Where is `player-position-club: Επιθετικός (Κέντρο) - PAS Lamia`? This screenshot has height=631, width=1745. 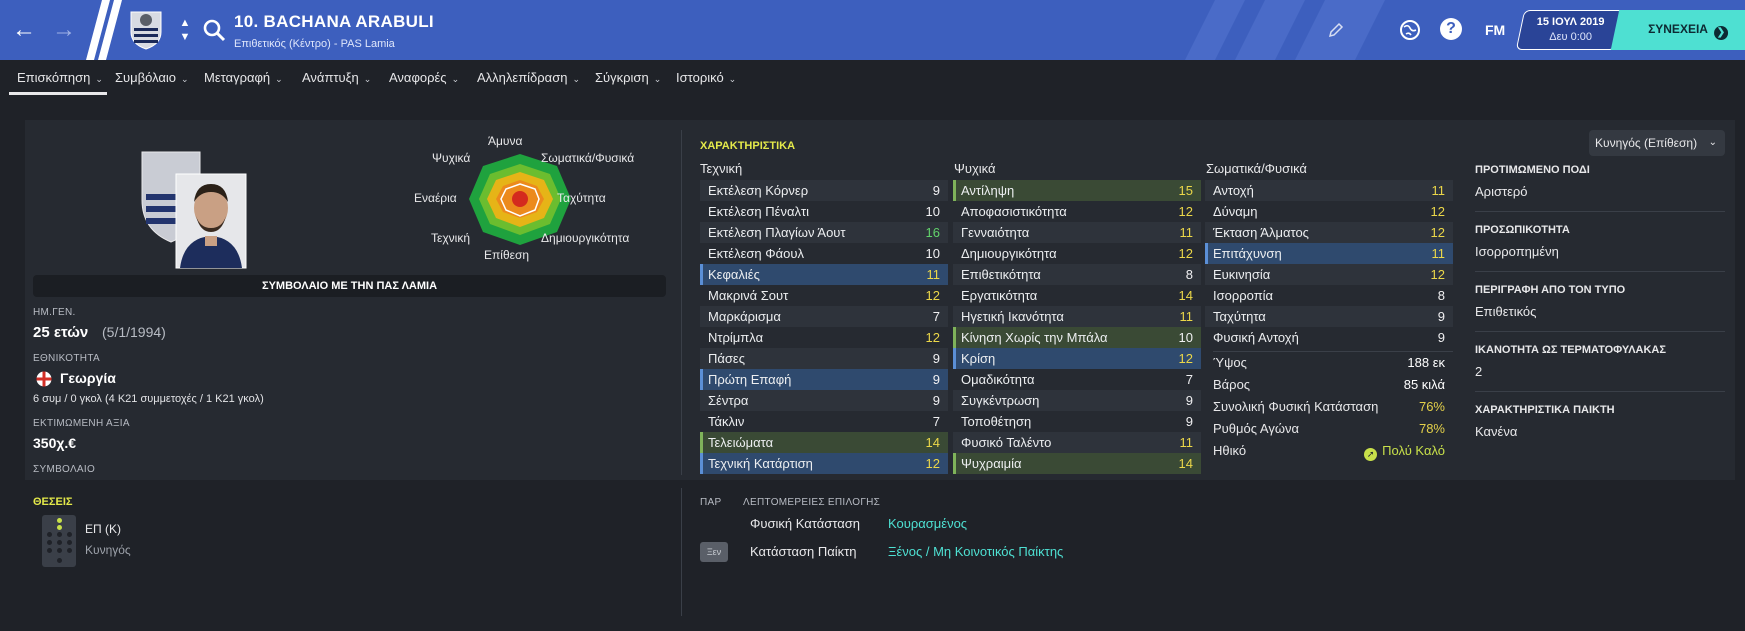 player-position-club: Επιθετικός (Κέντρο) - PAS Lamia is located at coordinates (314, 44).